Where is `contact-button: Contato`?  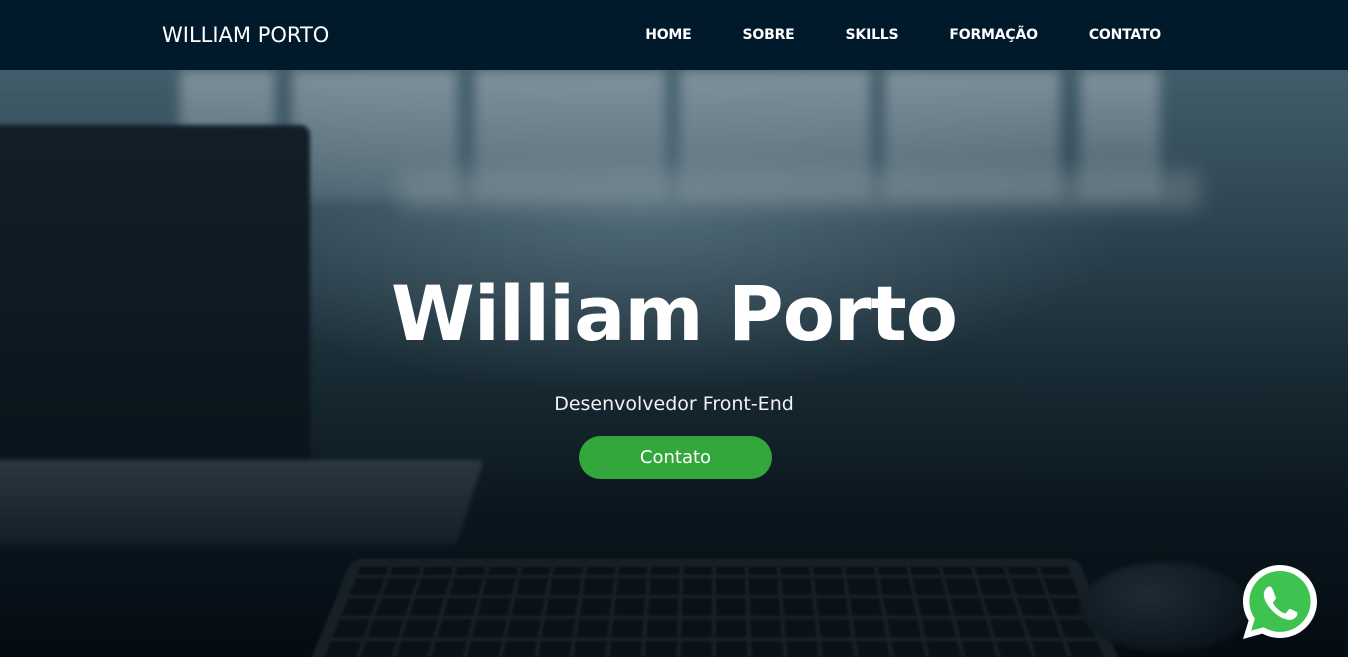
contact-button: Contato is located at coordinates (675, 457).